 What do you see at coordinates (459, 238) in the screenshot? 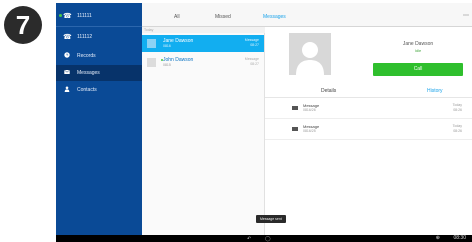
I see `system-clock: 08:30` at bounding box center [459, 238].